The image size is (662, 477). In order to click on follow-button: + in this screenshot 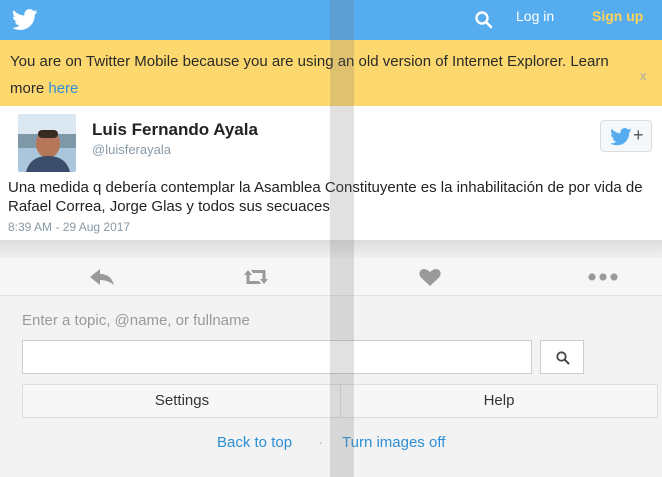, I will do `click(626, 136)`.